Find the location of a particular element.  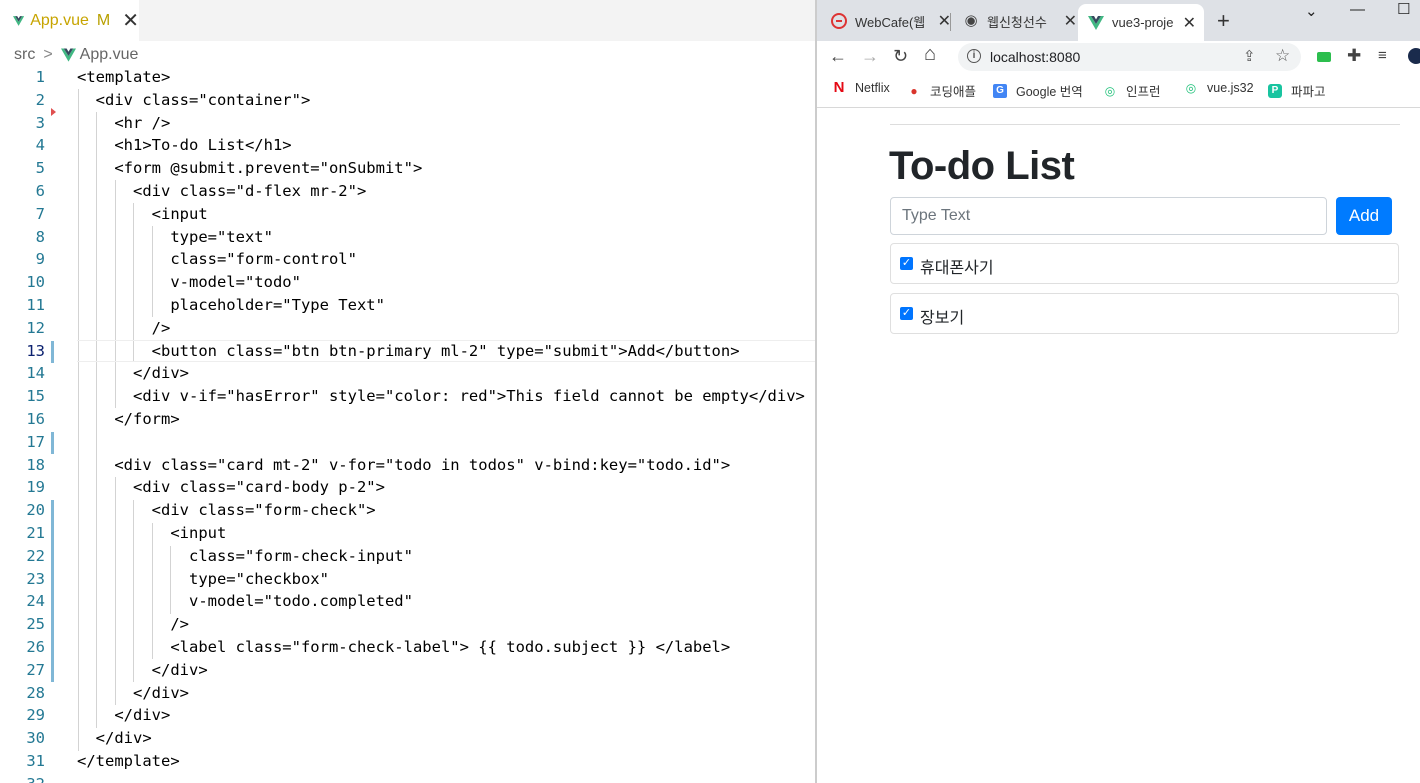

line-text: v-model="todo.completed" is located at coordinates (245, 601).